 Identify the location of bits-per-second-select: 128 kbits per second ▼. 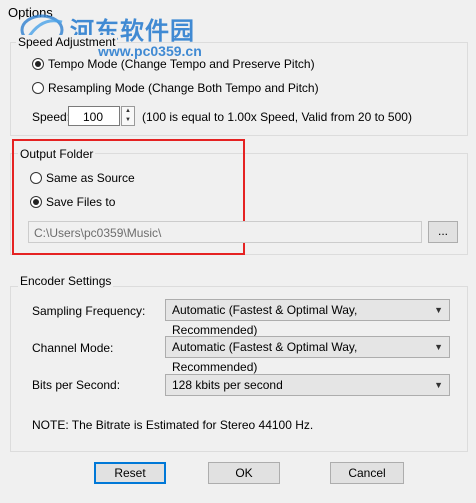
(307, 385).